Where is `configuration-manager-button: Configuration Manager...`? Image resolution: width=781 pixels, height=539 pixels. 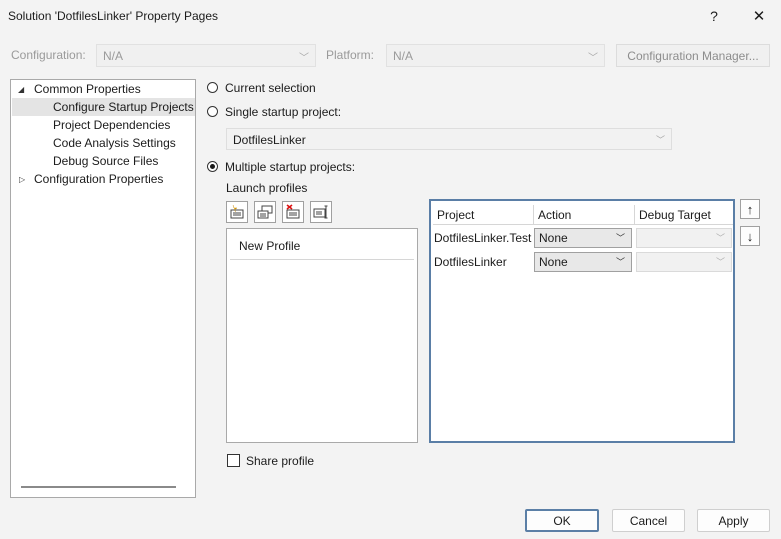
configuration-manager-button: Configuration Manager... is located at coordinates (693, 55).